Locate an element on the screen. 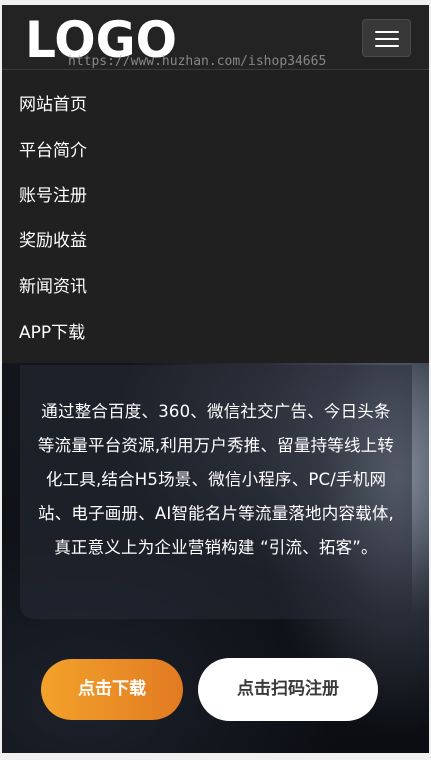  menu-toggle-button is located at coordinates (386, 38).